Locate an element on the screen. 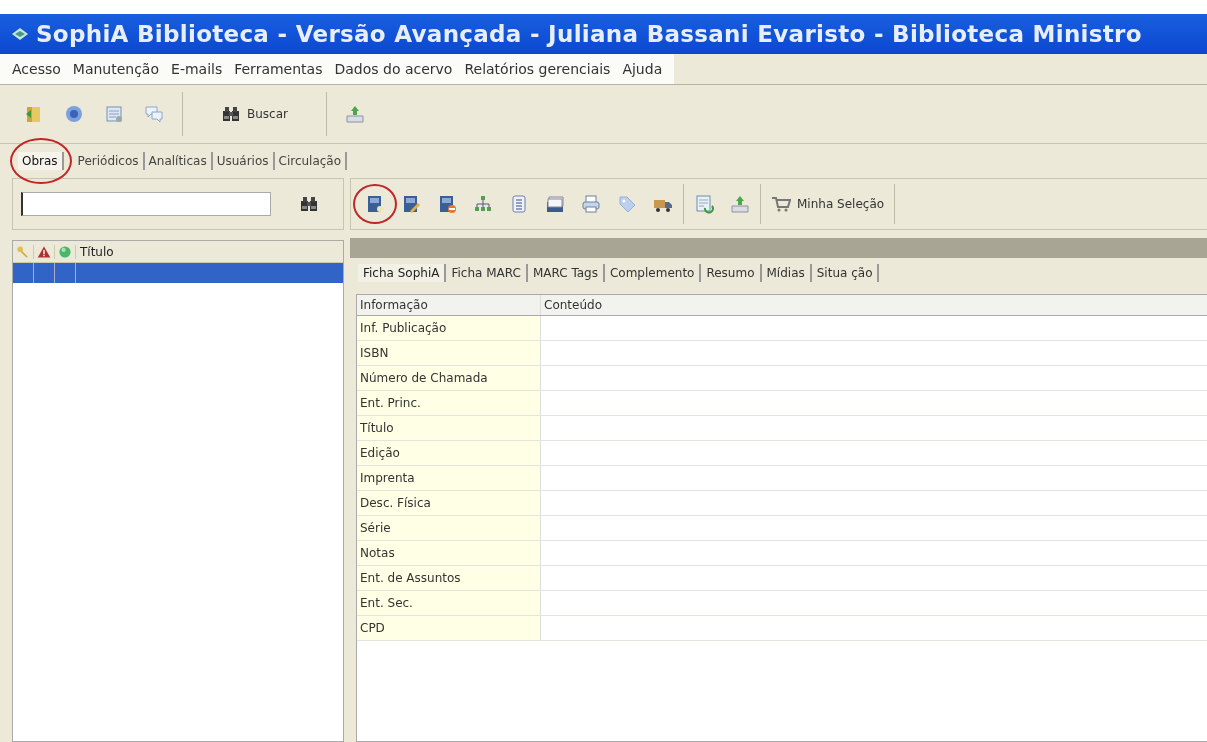 This screenshot has height=742, width=1207. chat-icon is located at coordinates (154, 114).